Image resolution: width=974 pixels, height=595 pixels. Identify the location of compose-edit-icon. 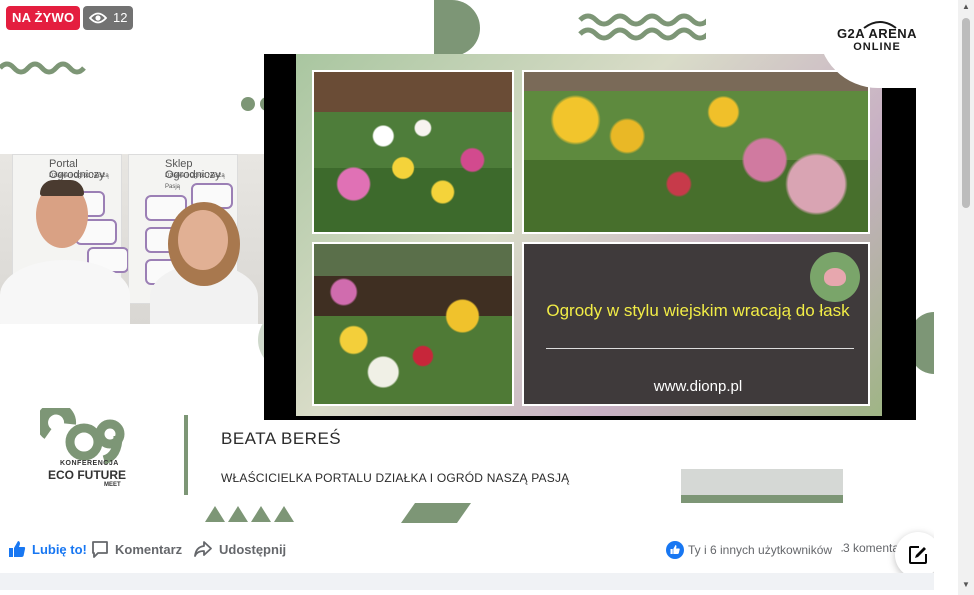
(918, 555).